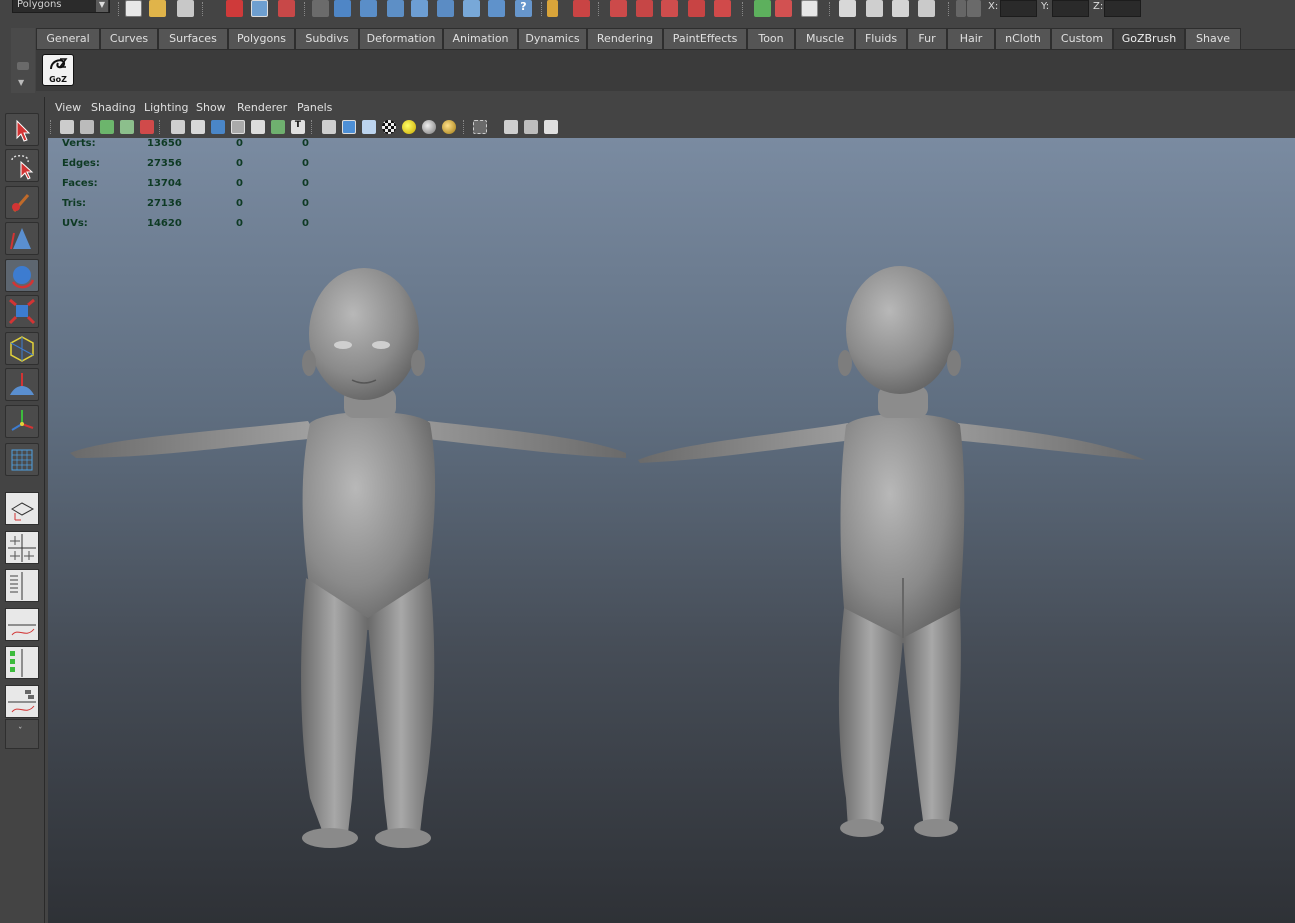 The width and height of the screenshot is (1295, 923). I want to click on more-layouts-button: ˇ, so click(22, 734).